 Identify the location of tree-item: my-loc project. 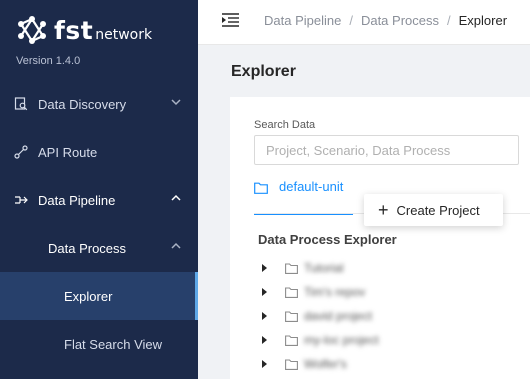
(320, 340).